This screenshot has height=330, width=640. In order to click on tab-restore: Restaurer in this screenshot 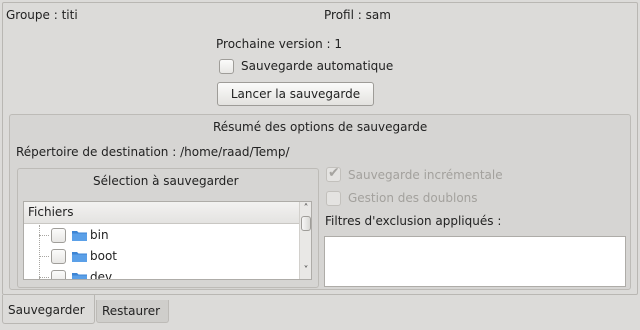, I will do `click(132, 311)`.